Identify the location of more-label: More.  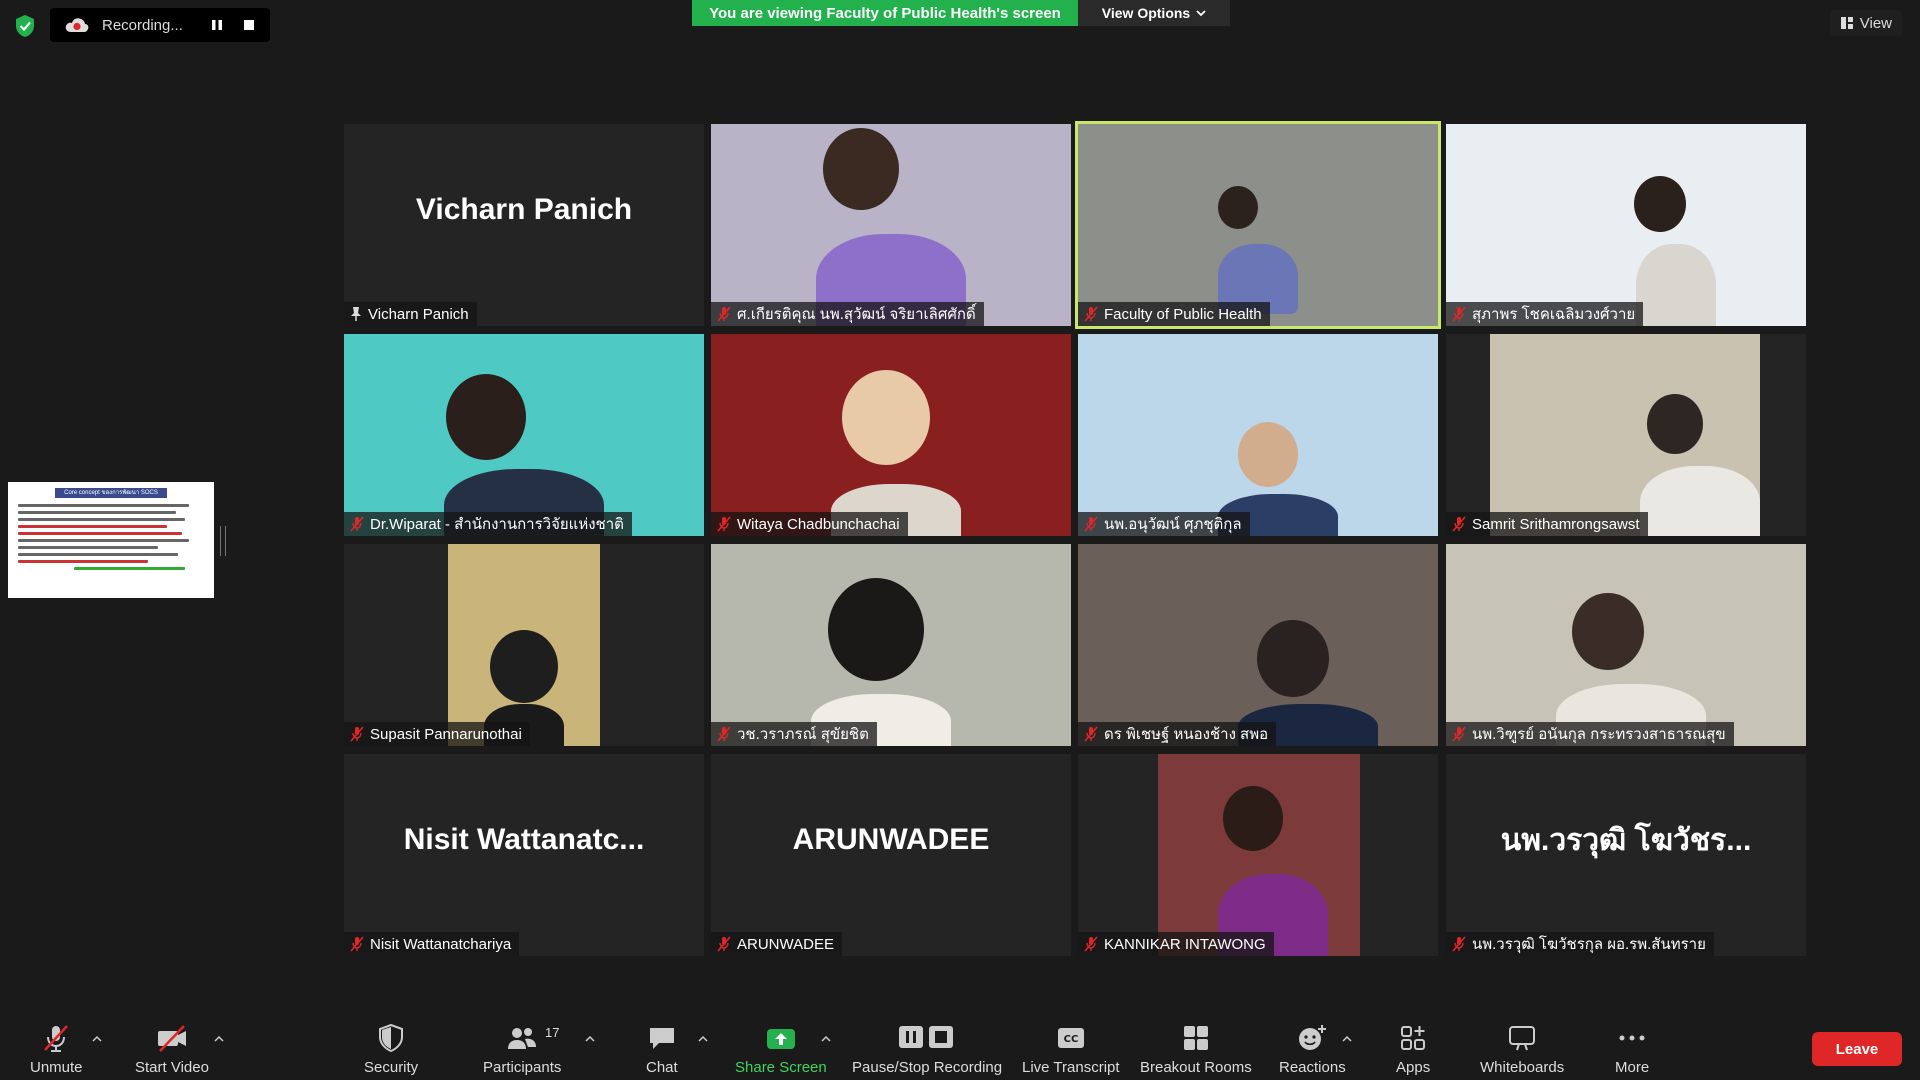
(1632, 1067).